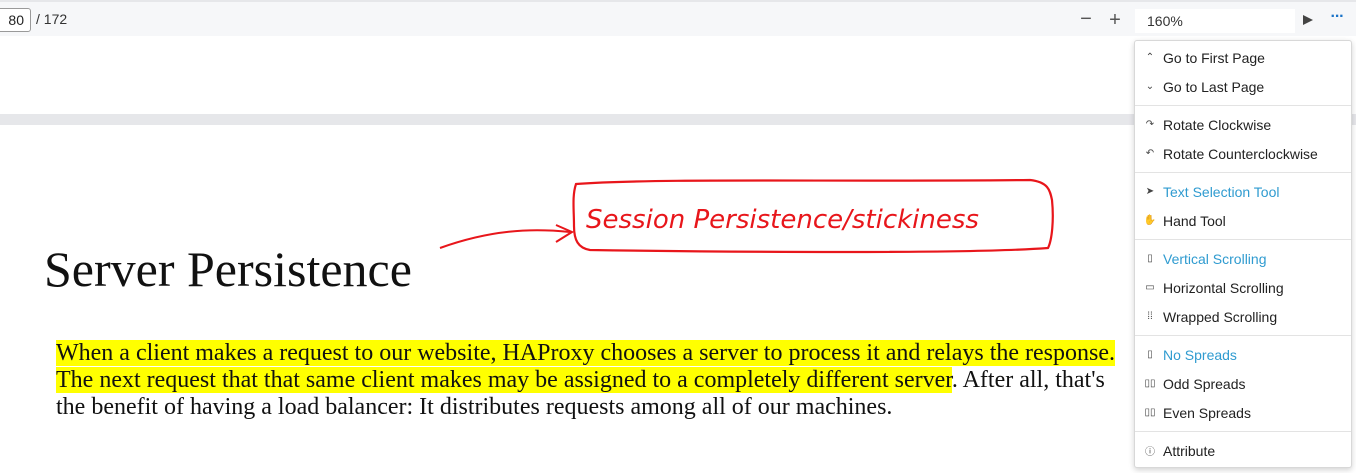 Image resolution: width=1356 pixels, height=473 pixels. I want to click on presentation-mode-button, so click(1308, 20).